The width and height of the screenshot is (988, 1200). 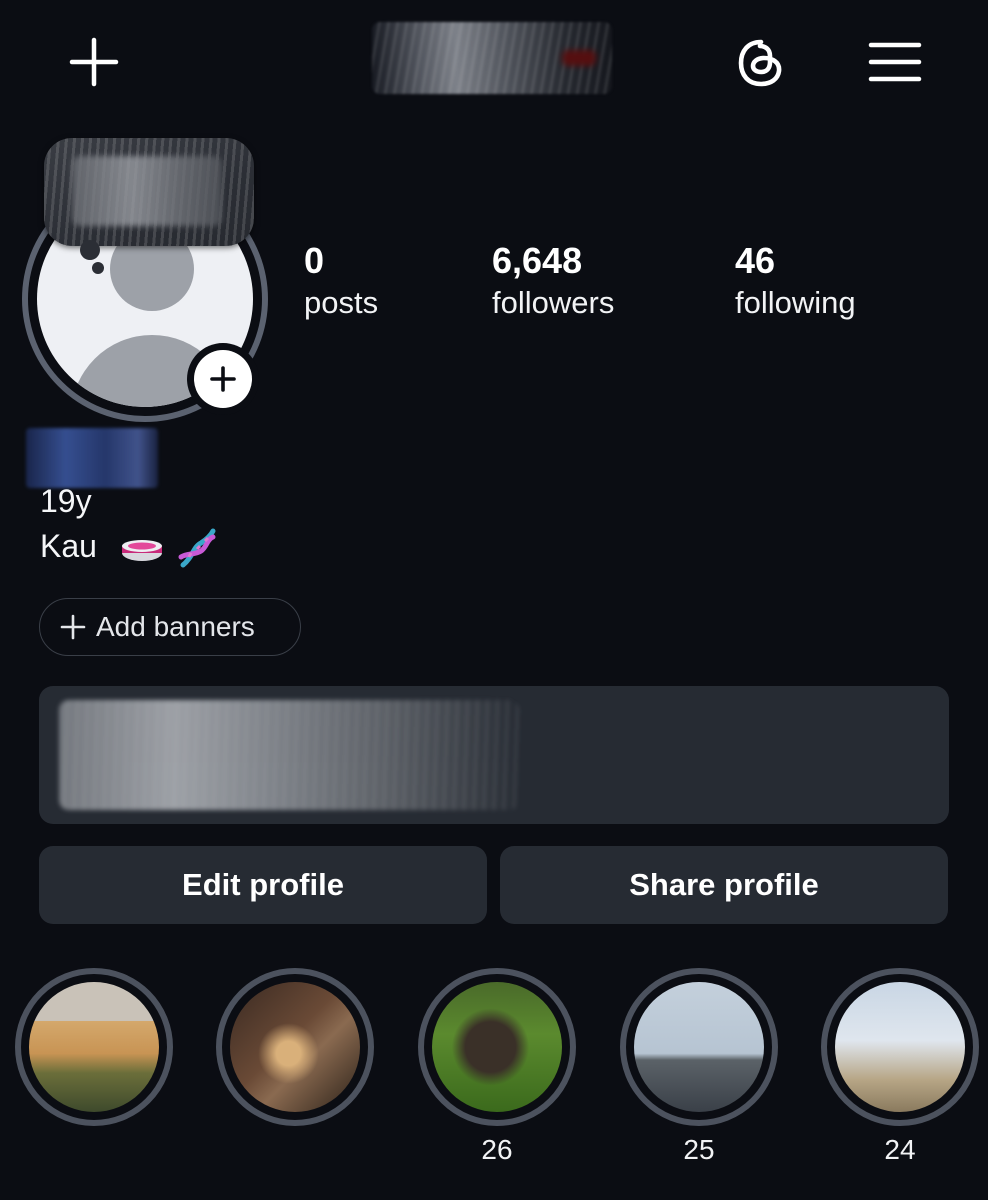 What do you see at coordinates (66, 501) in the screenshot?
I see `bio-age: 19y` at bounding box center [66, 501].